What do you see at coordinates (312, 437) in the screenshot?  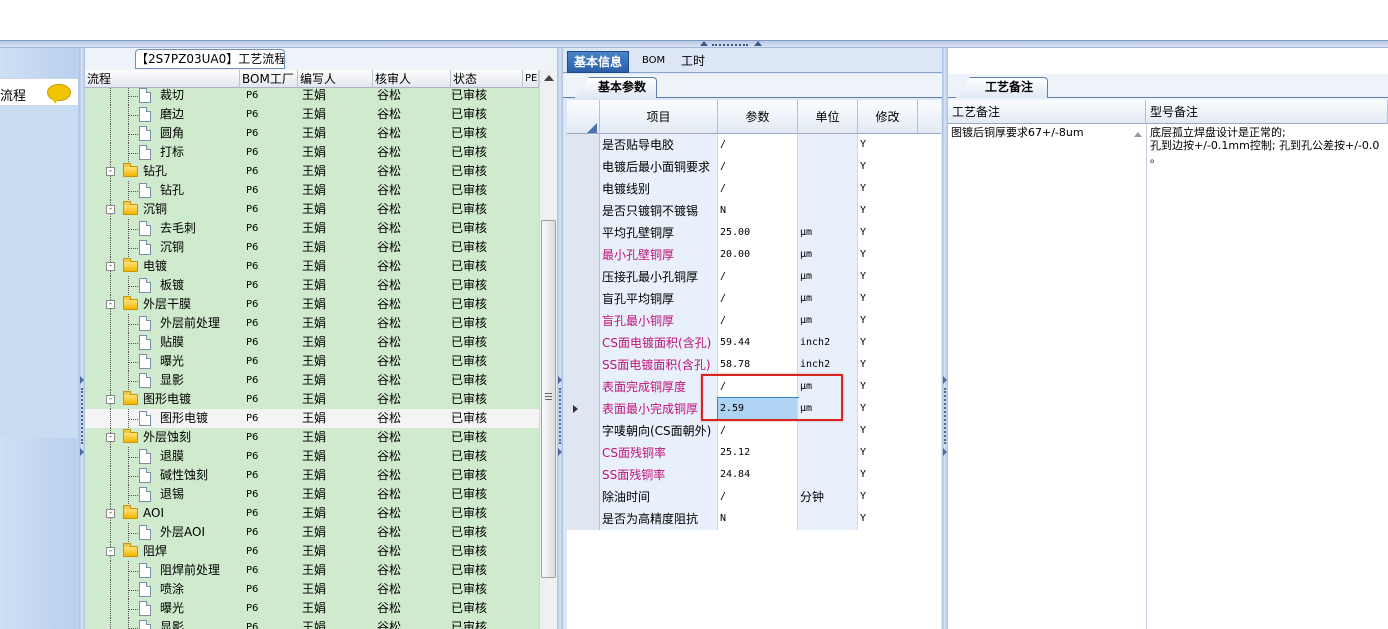 I see `tree-folder-row: - 外层蚀刻 P6 王娟 谷松 已审核` at bounding box center [312, 437].